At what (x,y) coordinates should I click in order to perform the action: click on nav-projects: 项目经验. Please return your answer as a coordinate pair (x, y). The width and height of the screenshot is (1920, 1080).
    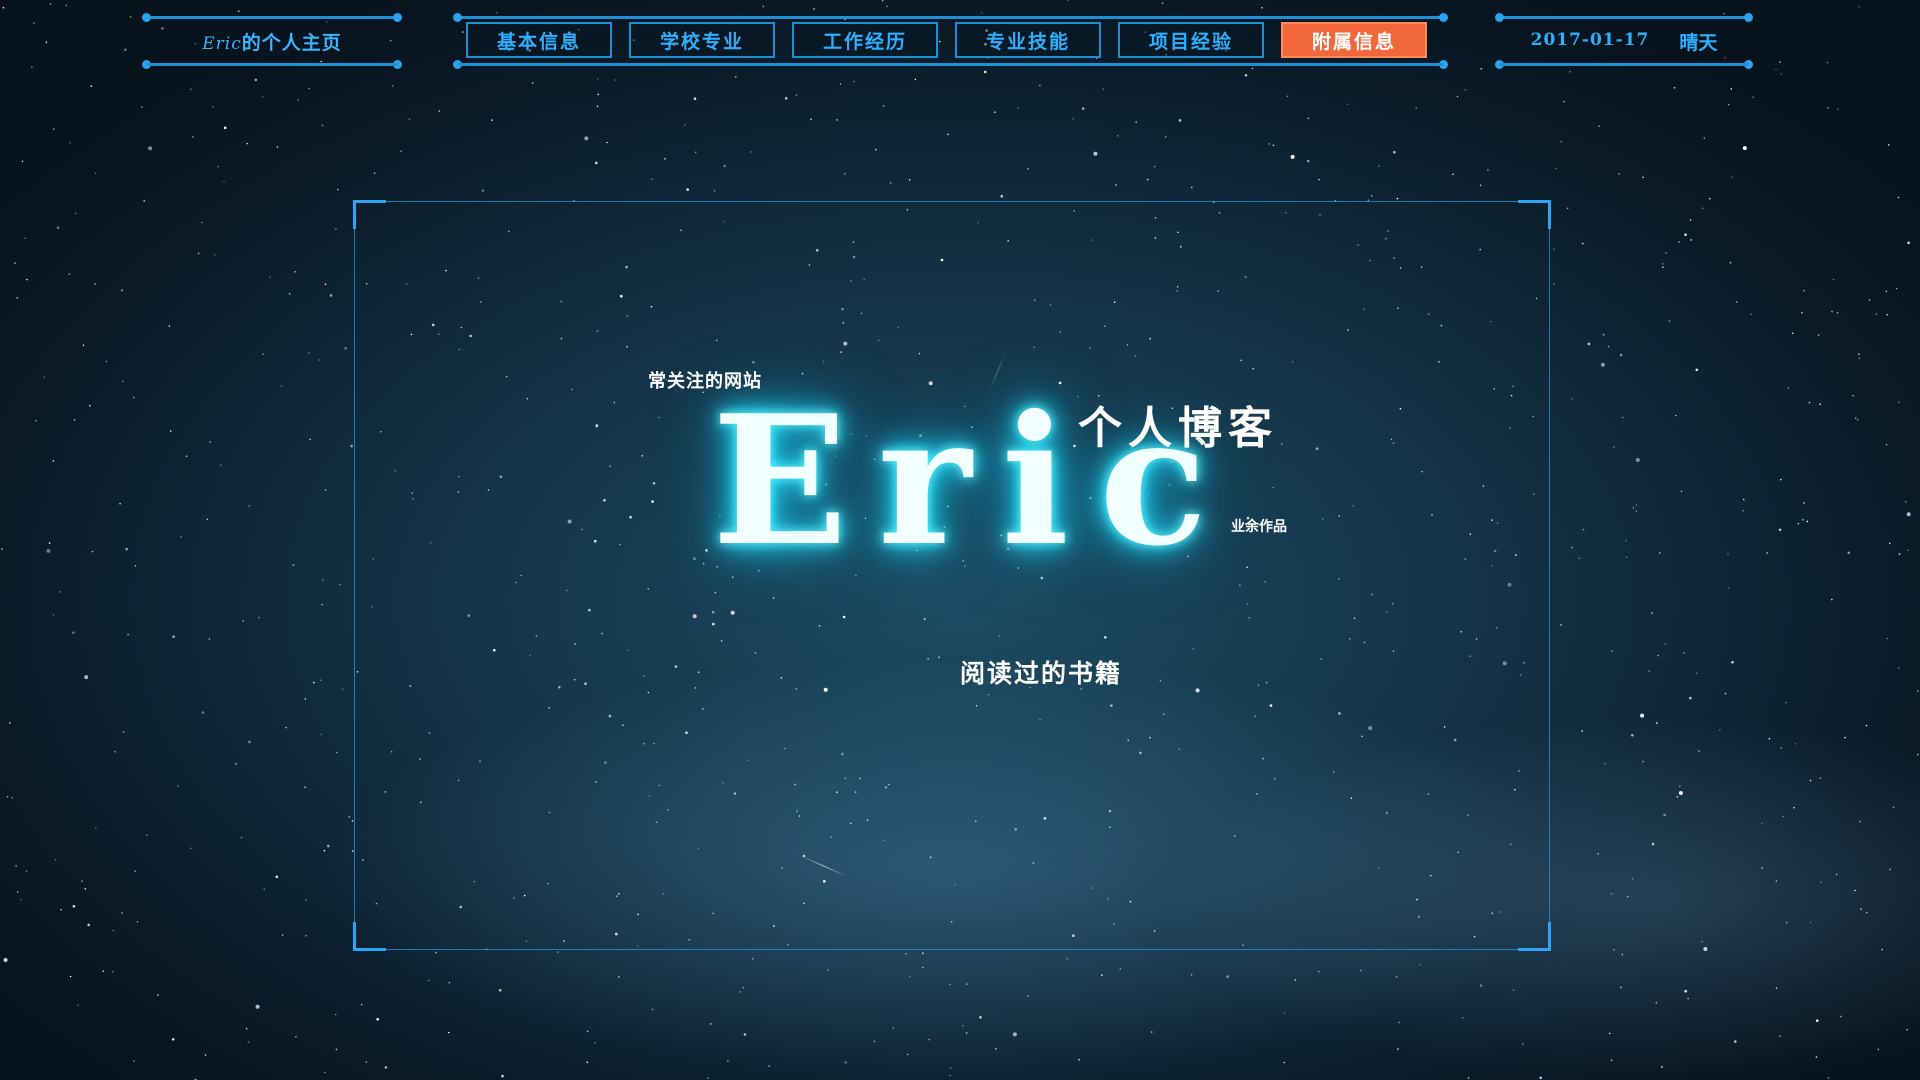
    Looking at the image, I should click on (1191, 40).